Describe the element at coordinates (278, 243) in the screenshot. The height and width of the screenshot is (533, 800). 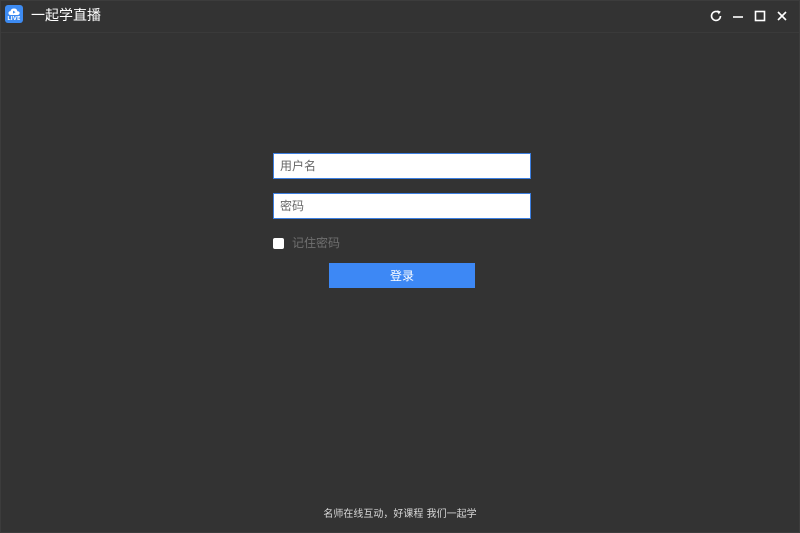
I see `remember-password-checkbox` at that location.